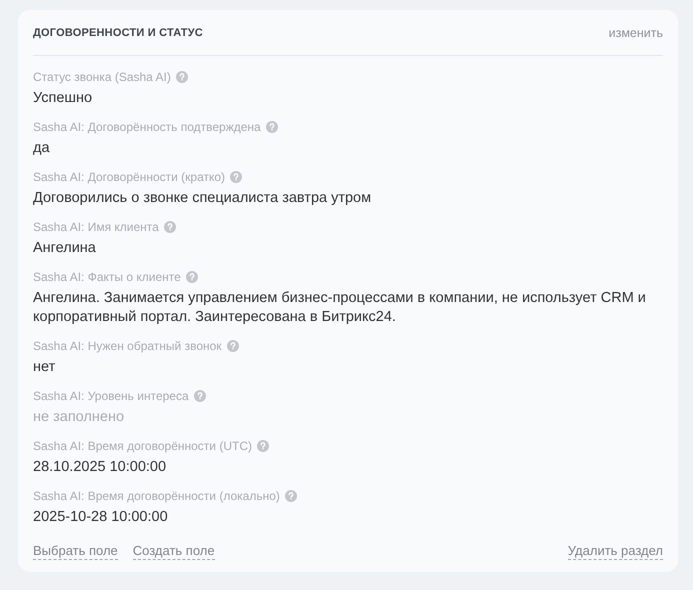 This screenshot has width=693, height=590. I want to click on field-label: Sasha AI: Уровень интереса, so click(111, 396).